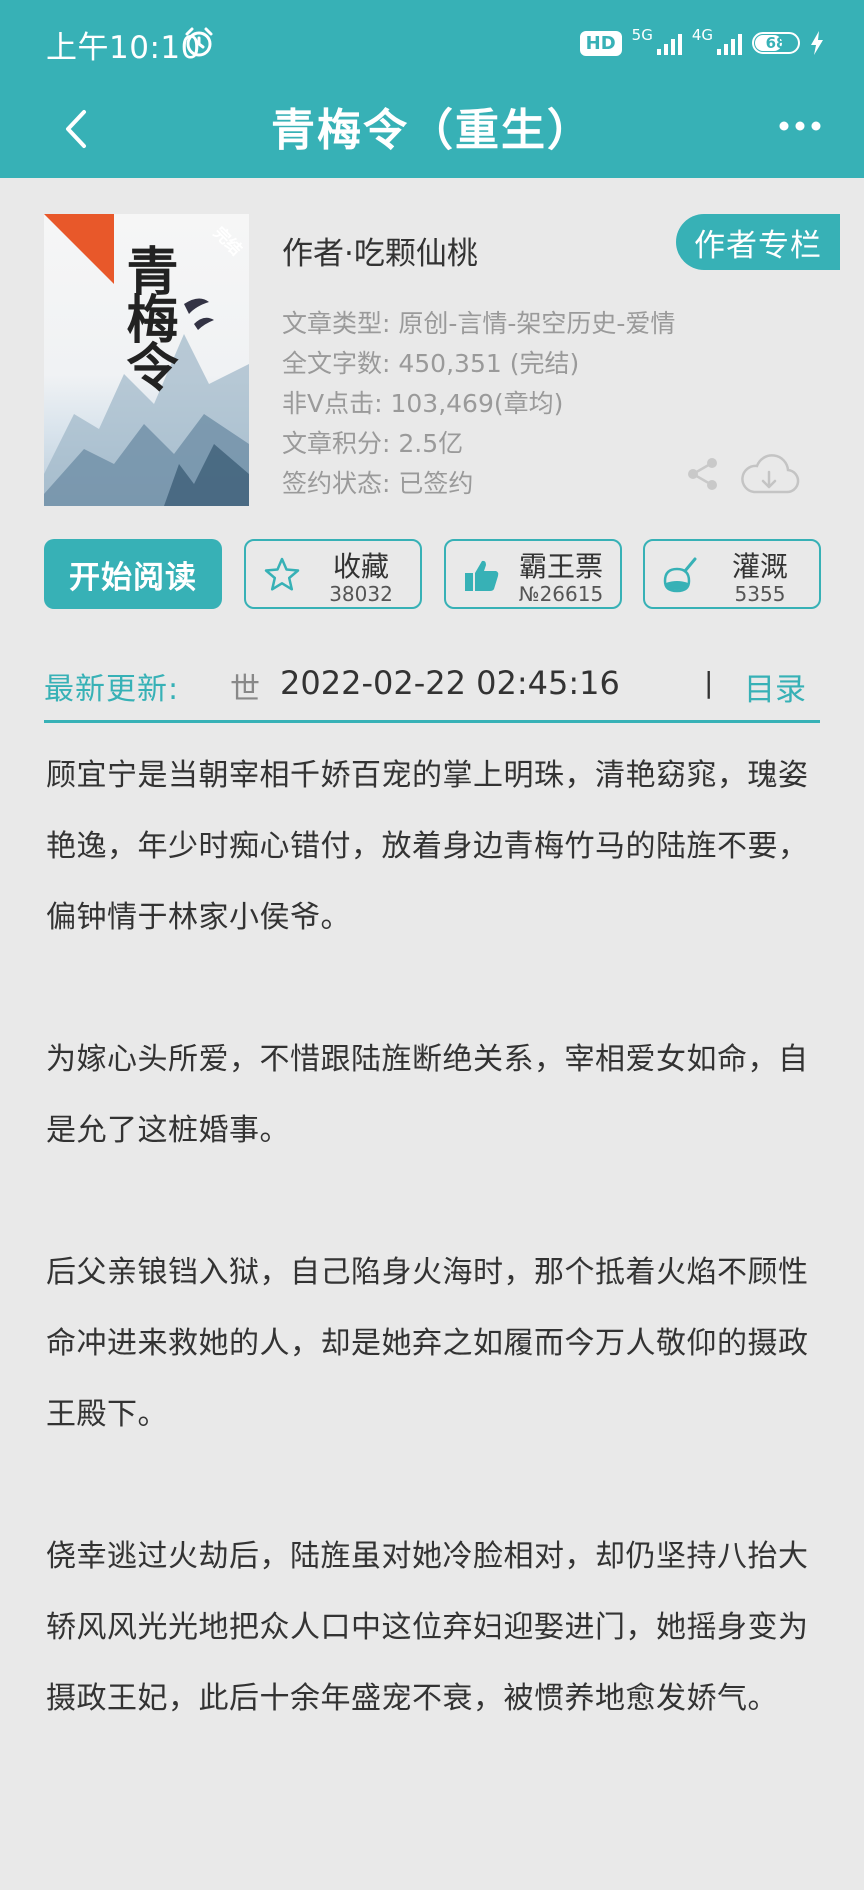 The image size is (864, 1890). Describe the element at coordinates (561, 594) in the screenshot. I see `bawangpiao-count: №26615` at that location.